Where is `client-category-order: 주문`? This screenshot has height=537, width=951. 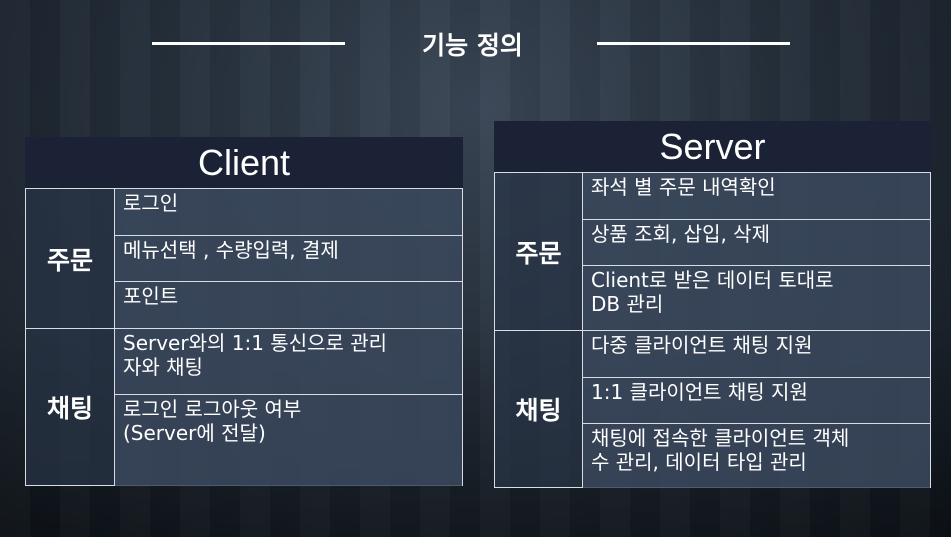
client-category-order: 주문 is located at coordinates (70, 258).